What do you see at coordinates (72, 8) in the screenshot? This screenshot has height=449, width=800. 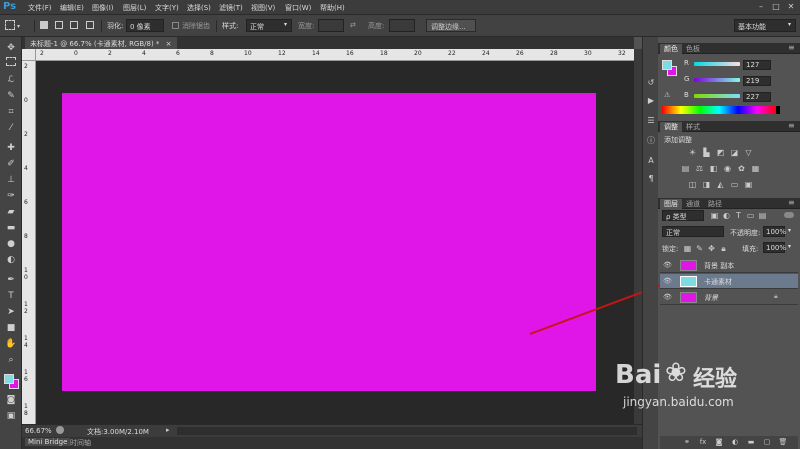 I see `menu-edit: 编辑(E)` at bounding box center [72, 8].